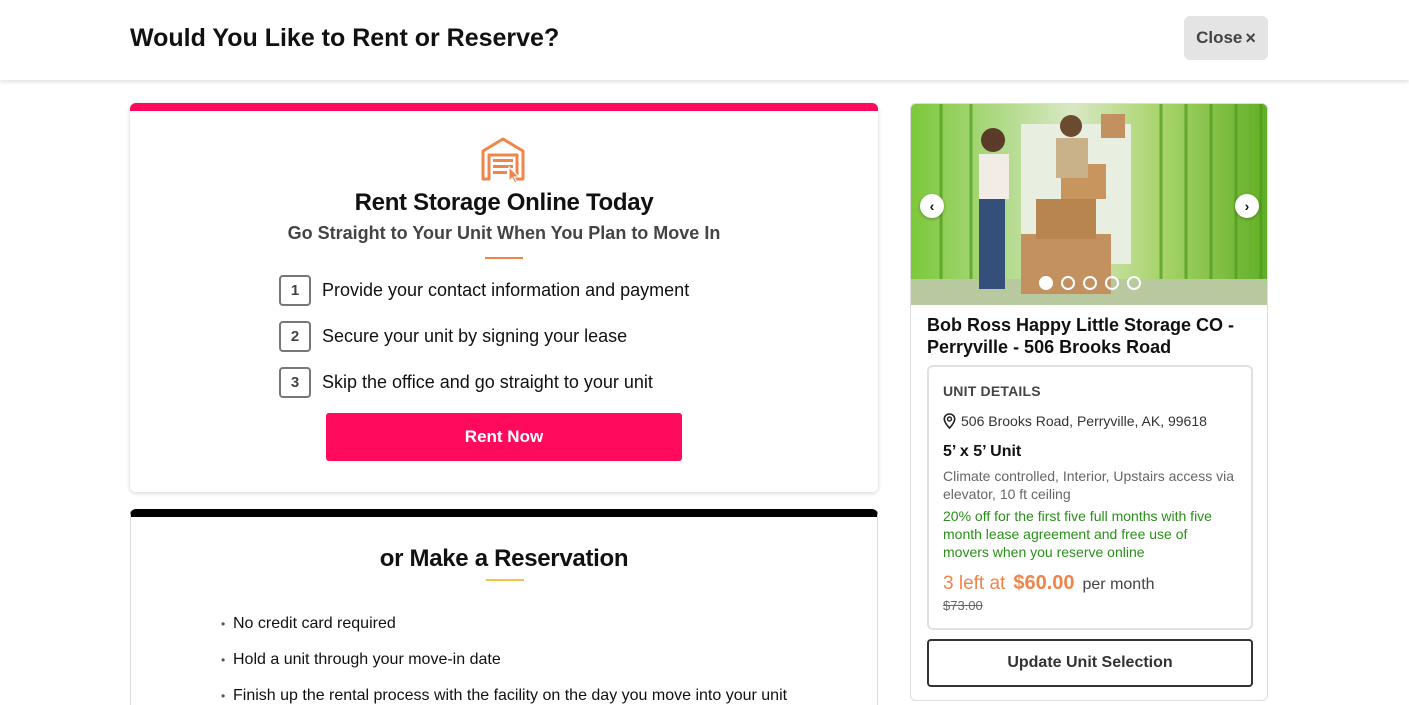 The height and width of the screenshot is (705, 1409). I want to click on original-price: $73.00, so click(963, 605).